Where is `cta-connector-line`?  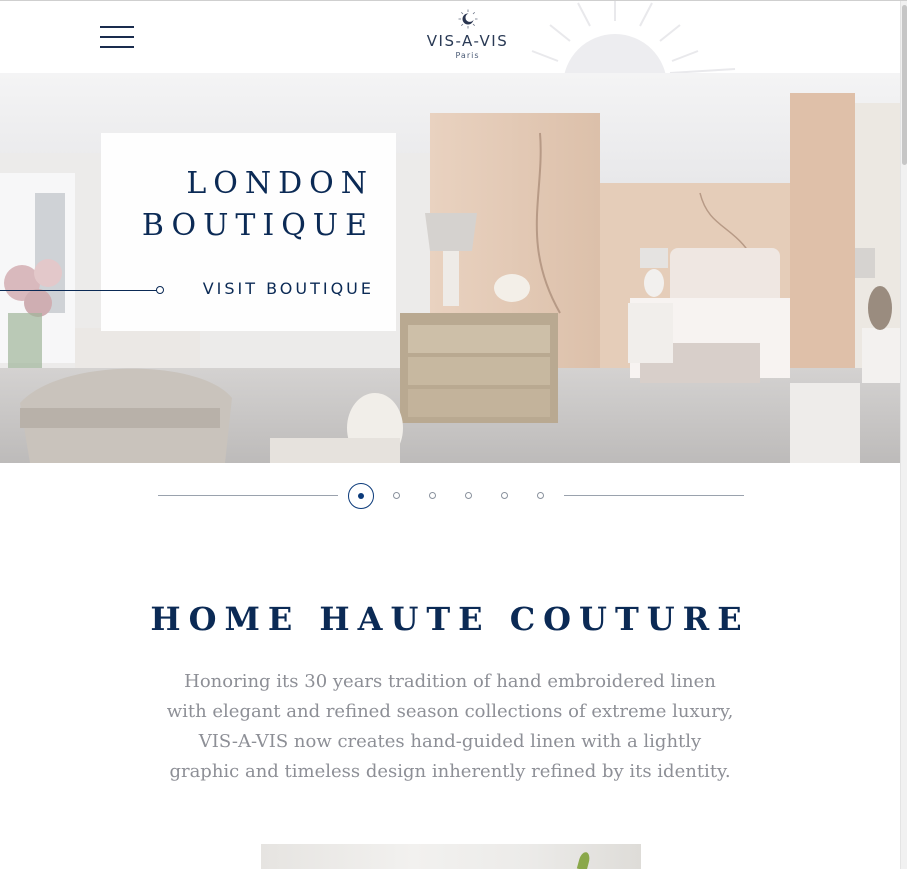 cta-connector-line is located at coordinates (79, 290).